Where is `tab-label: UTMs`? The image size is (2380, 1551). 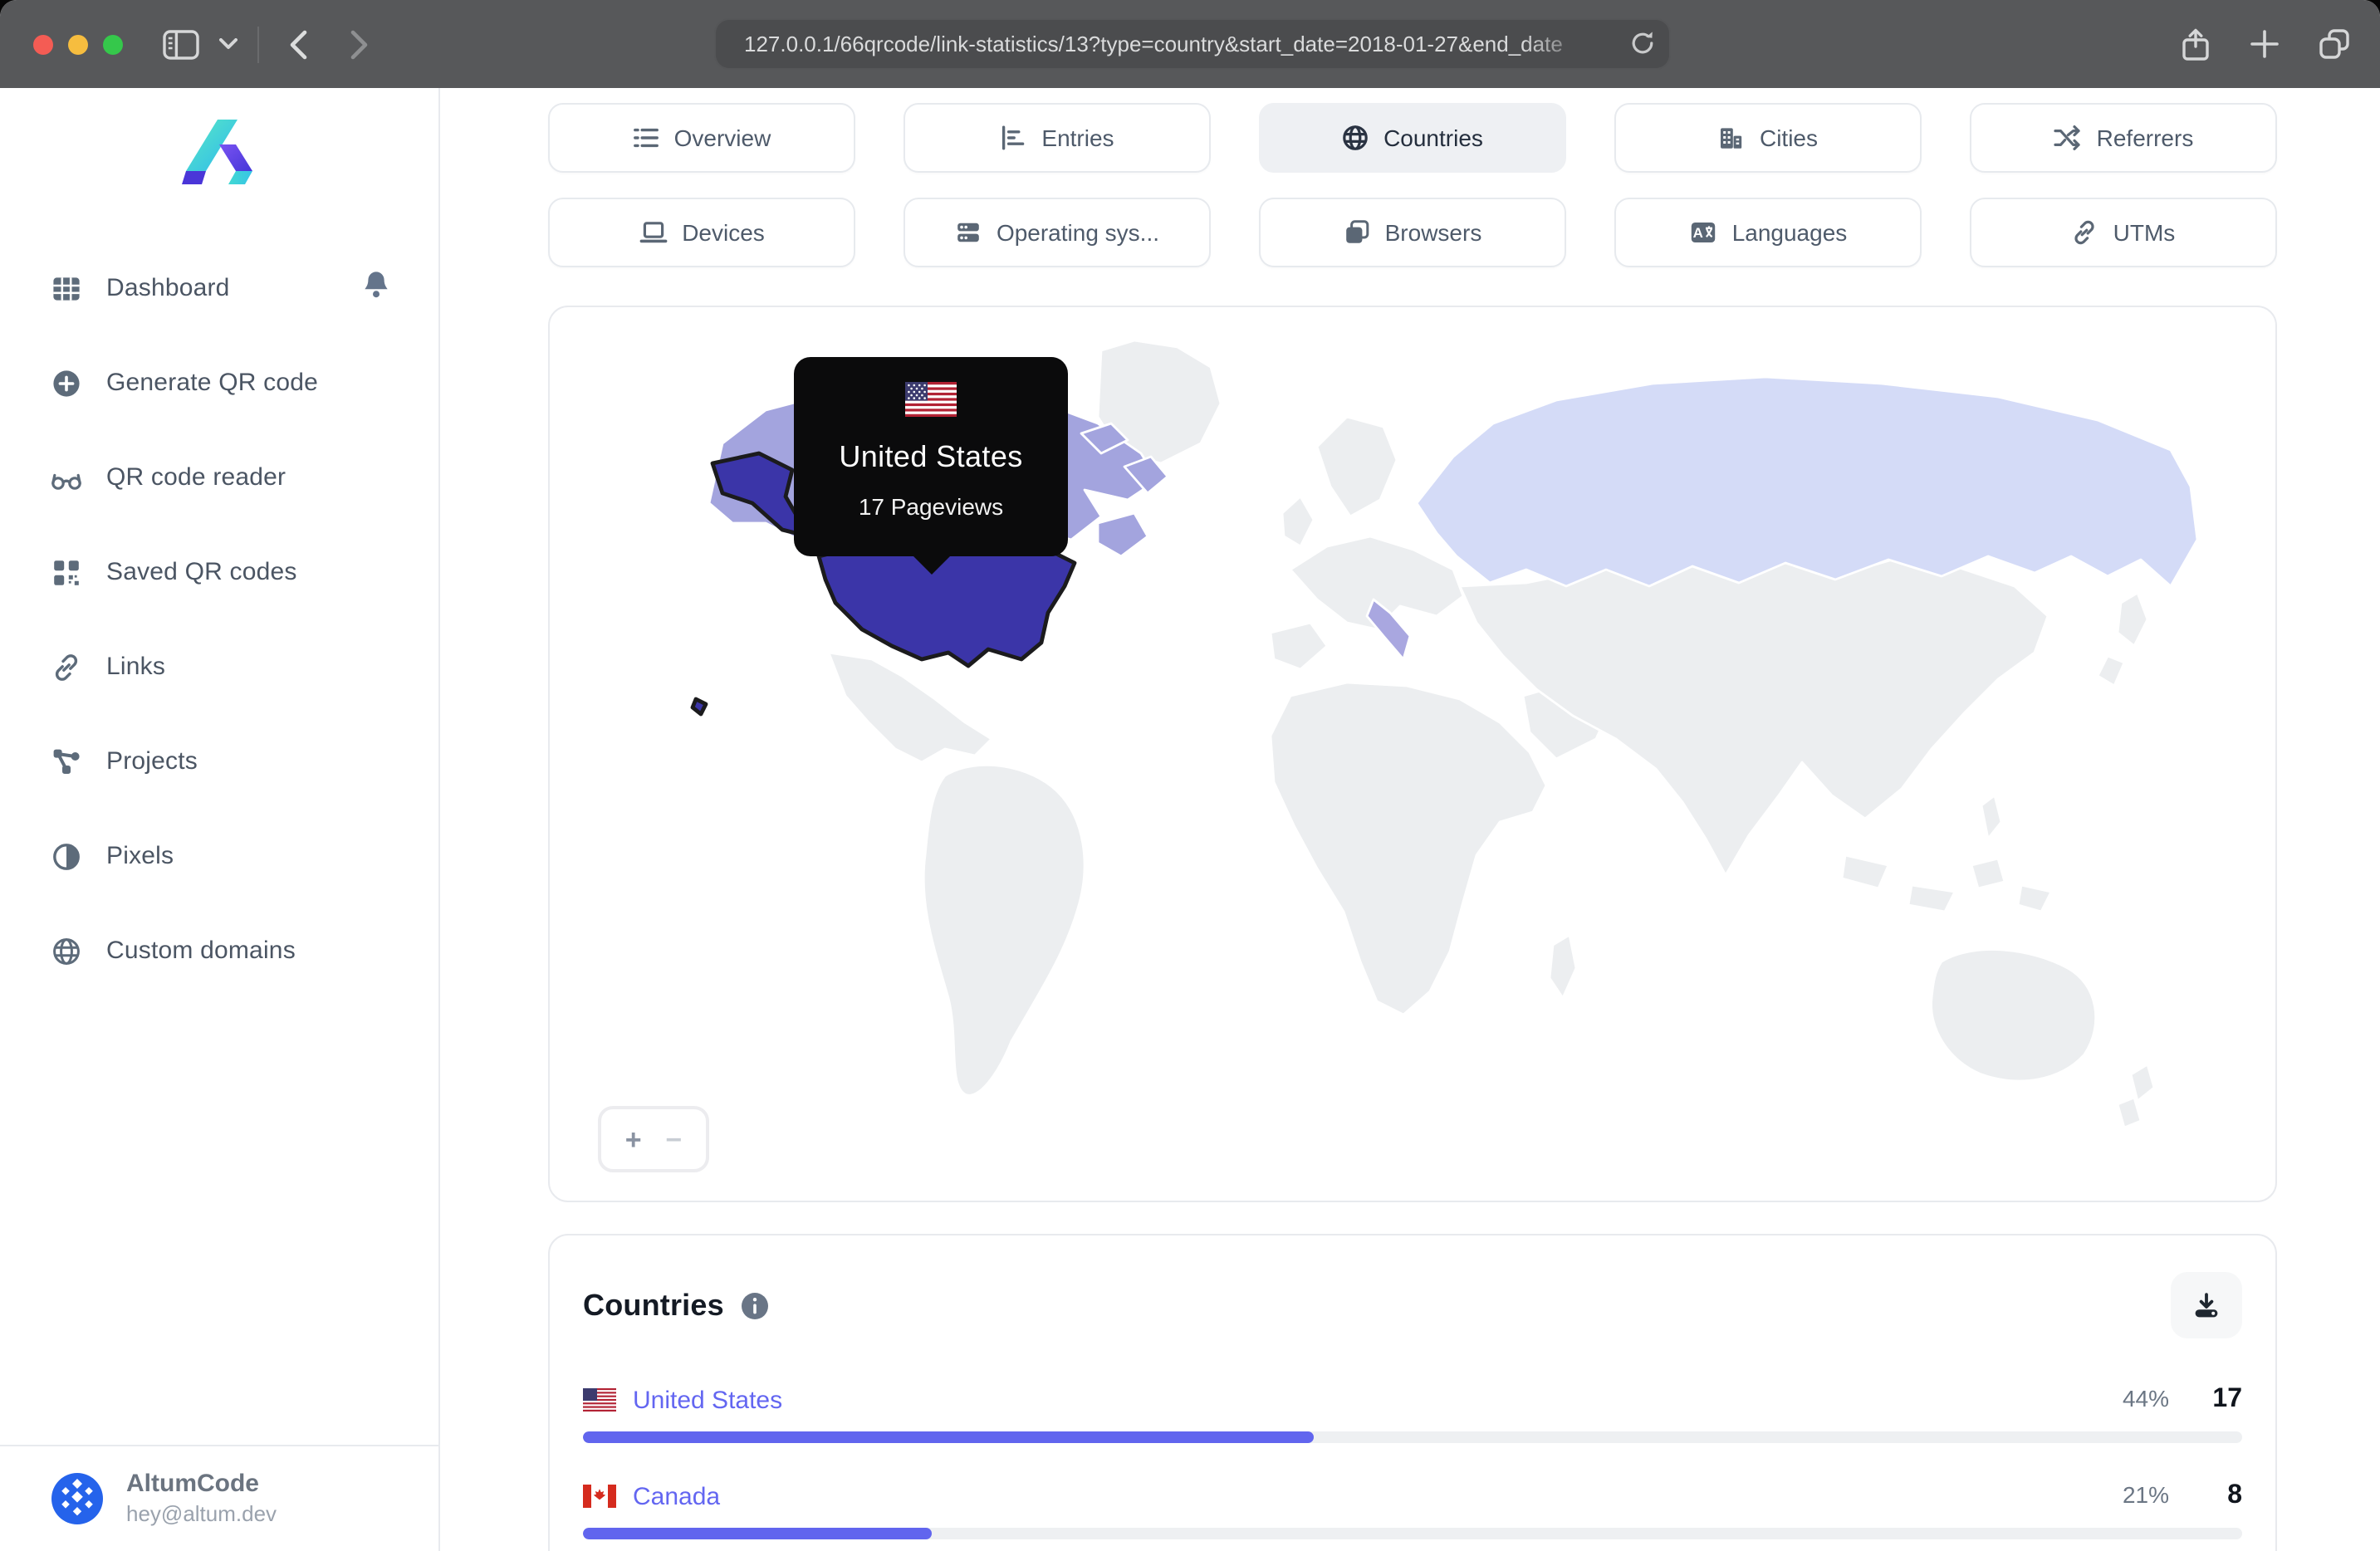
tab-label: UTMs is located at coordinates (2144, 233).